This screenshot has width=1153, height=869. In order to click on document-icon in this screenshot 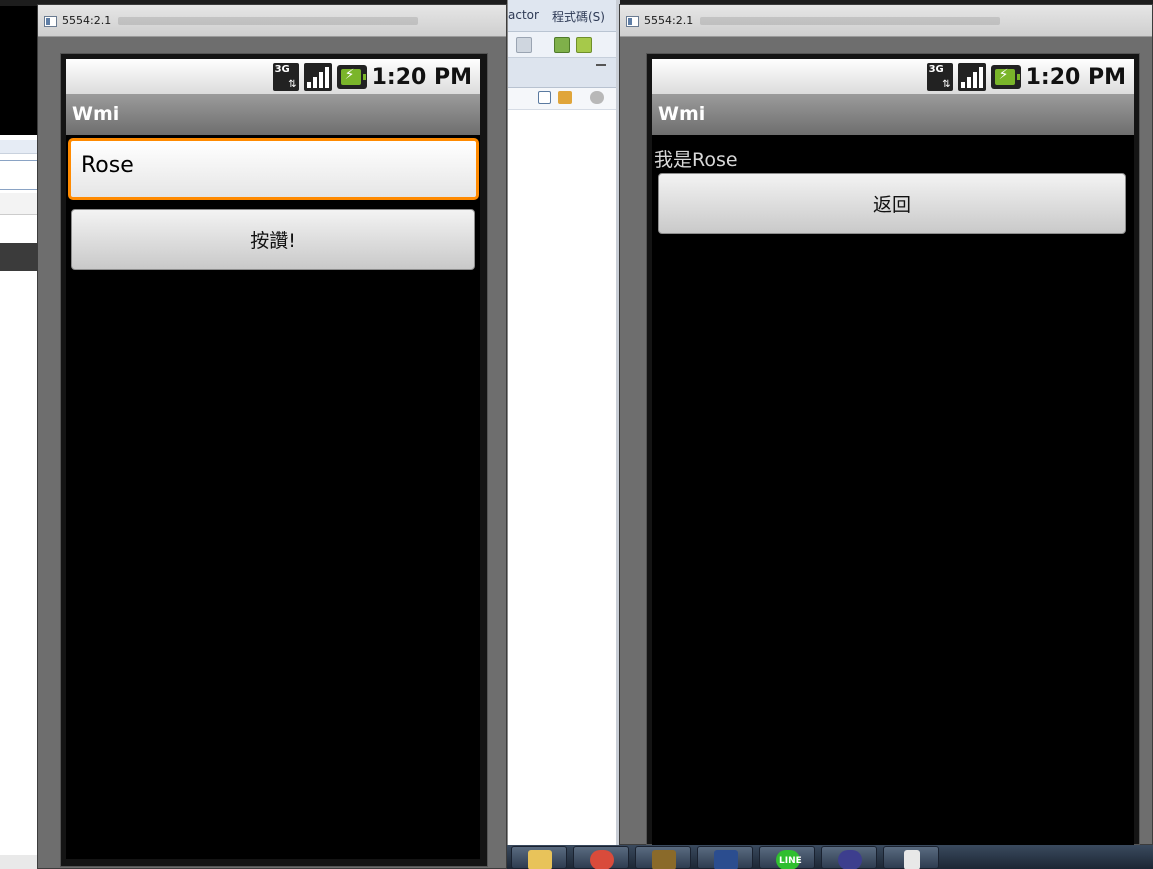, I will do `click(912, 859)`.